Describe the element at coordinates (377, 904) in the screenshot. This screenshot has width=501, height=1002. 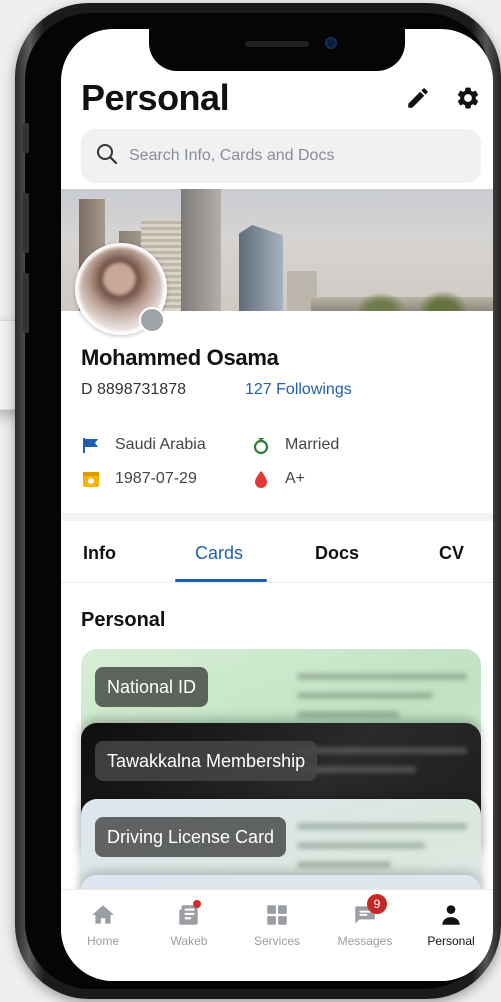
I see `messages-count-badge: 9` at that location.